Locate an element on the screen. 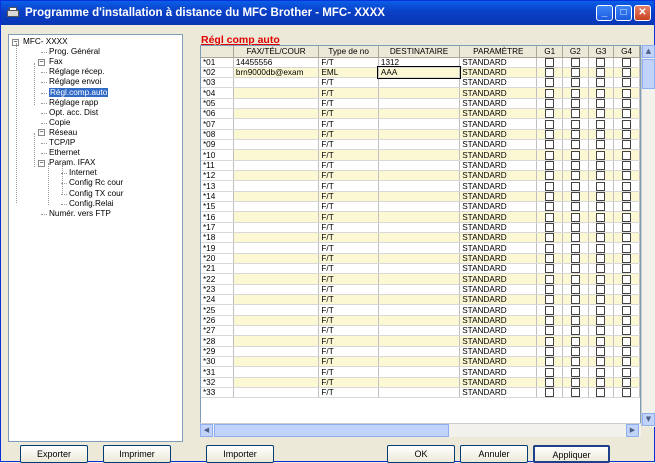  table-row: *03 F/T STANDARD is located at coordinates (420, 83).